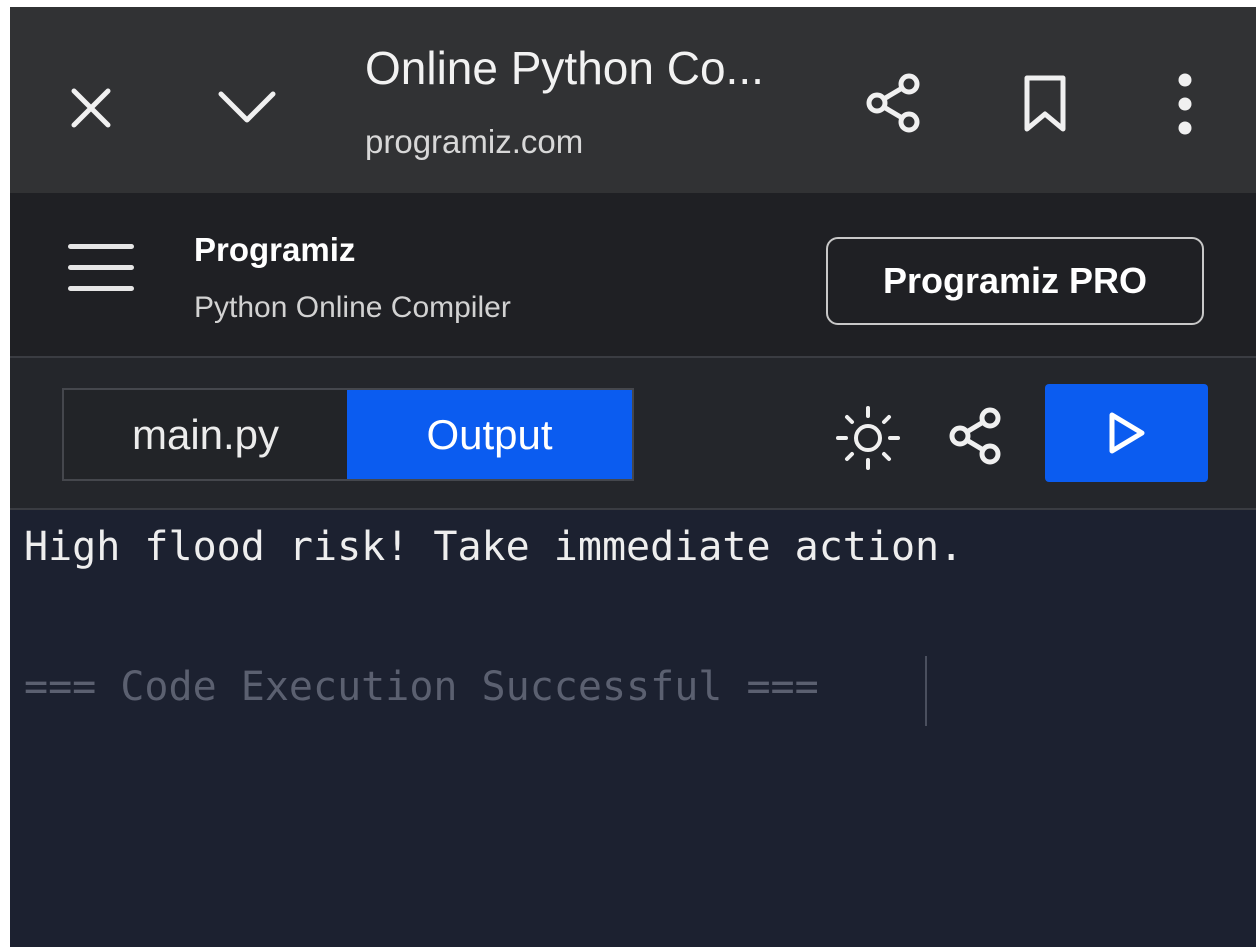  I want to click on hamburger-icon, so click(101, 268).